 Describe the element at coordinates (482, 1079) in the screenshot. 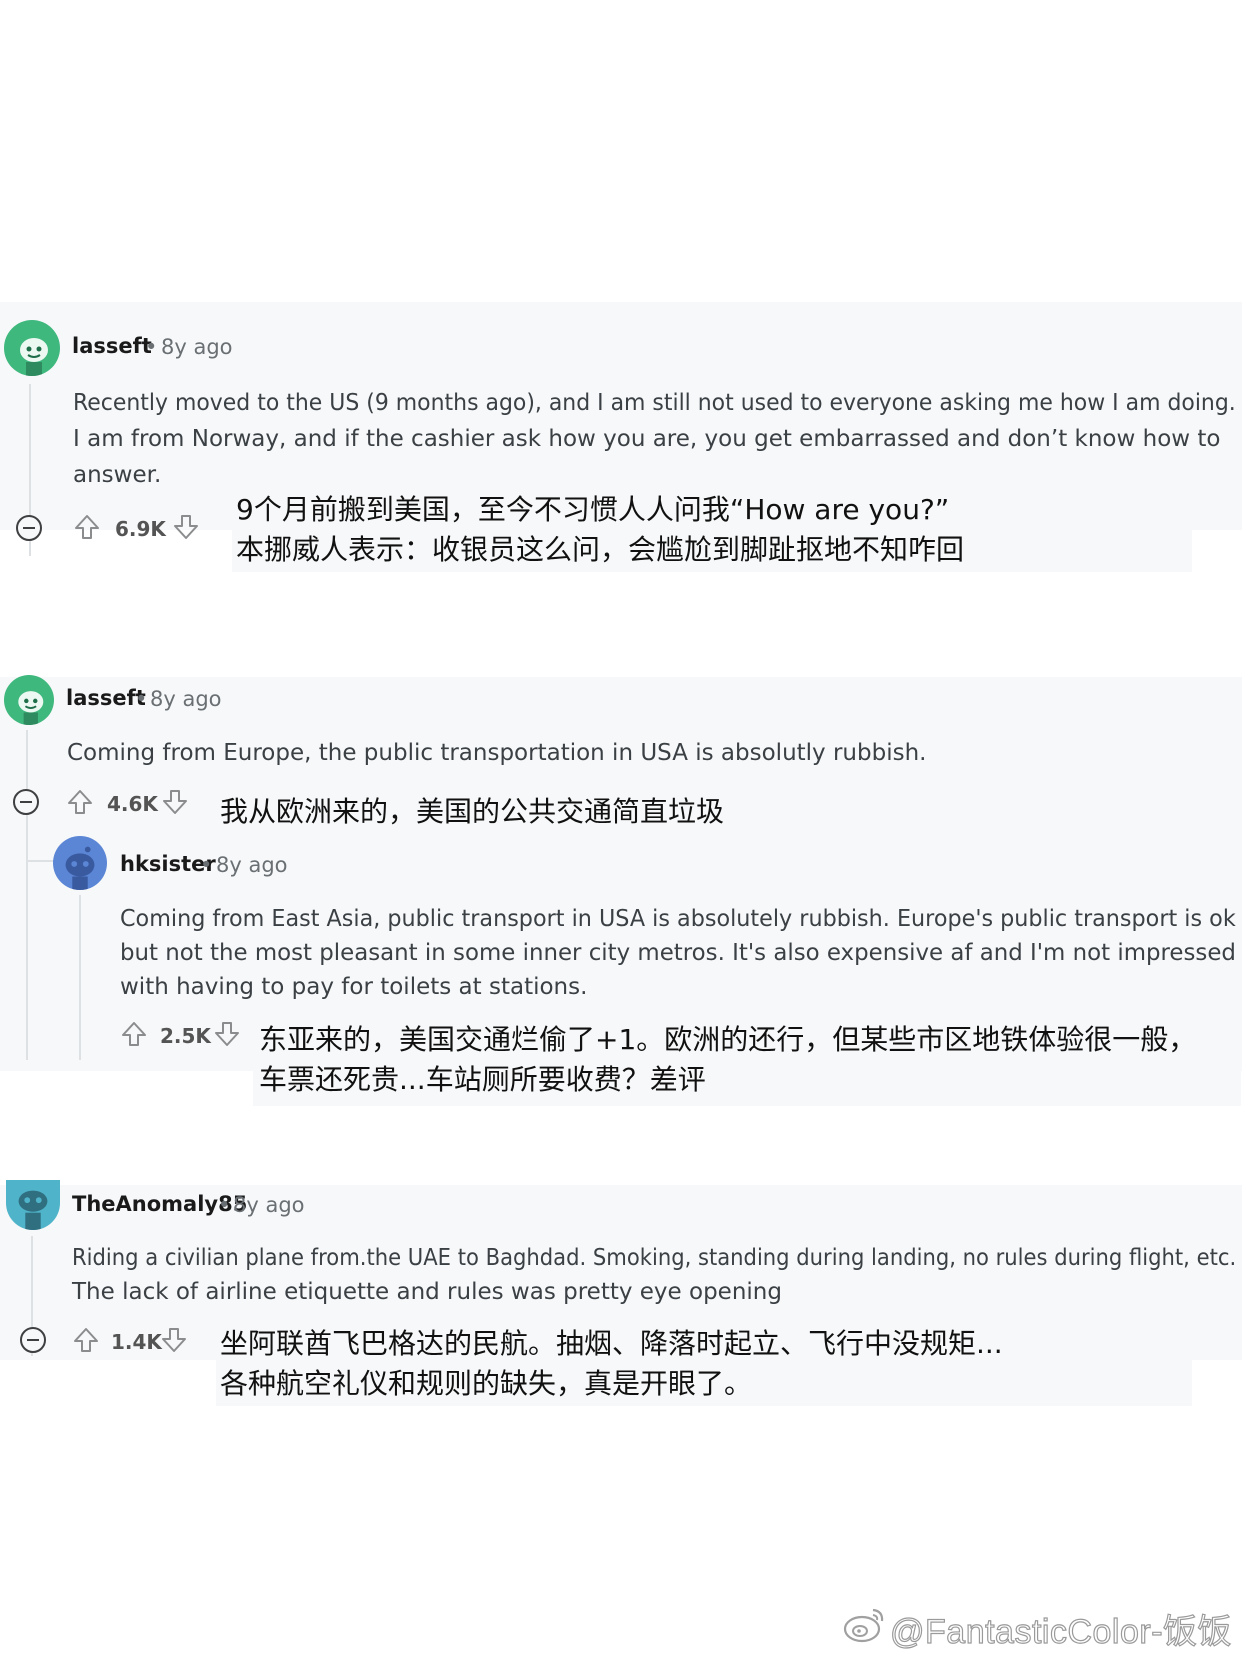

I see `chinese-caption: 车票还死贵...车站厕所要收费？差评` at that location.